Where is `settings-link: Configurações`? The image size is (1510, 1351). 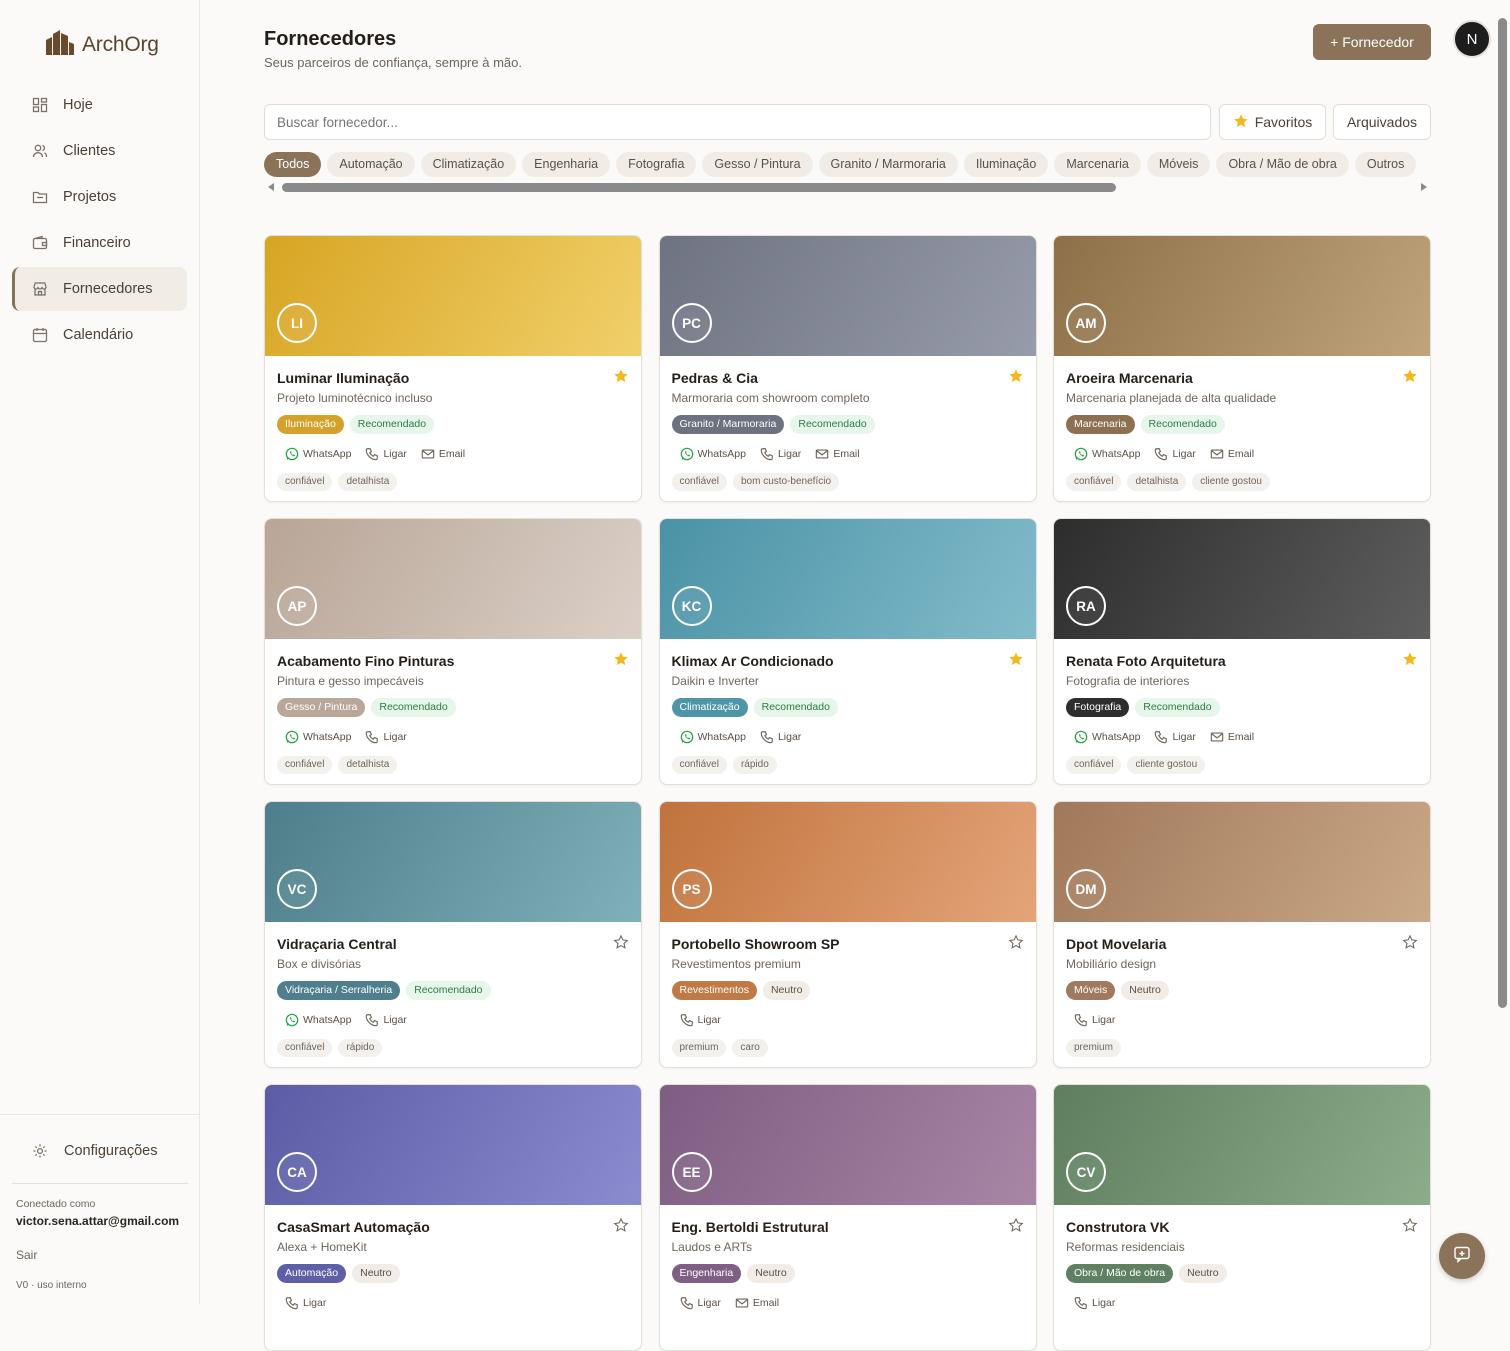
settings-link: Configurações is located at coordinates (116, 1151).